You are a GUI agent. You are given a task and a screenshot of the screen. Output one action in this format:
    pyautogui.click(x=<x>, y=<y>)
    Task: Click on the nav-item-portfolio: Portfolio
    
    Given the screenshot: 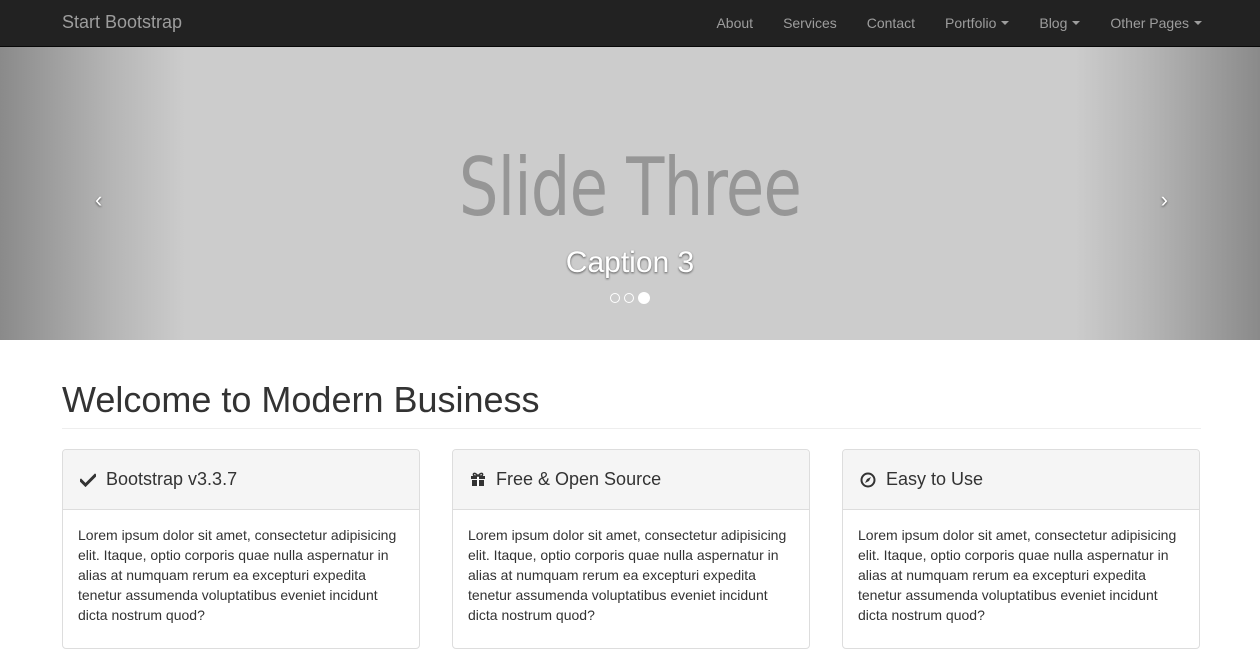 What is the action you would take?
    pyautogui.click(x=977, y=23)
    